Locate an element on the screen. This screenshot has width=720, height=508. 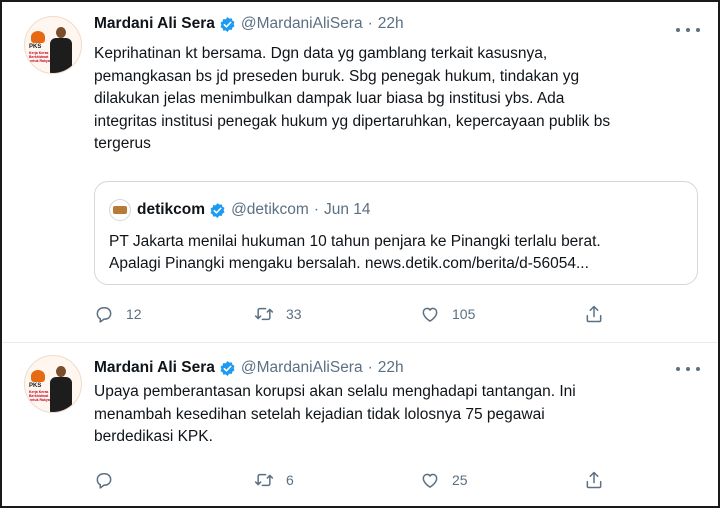
retweet-count: 33 is located at coordinates (294, 314).